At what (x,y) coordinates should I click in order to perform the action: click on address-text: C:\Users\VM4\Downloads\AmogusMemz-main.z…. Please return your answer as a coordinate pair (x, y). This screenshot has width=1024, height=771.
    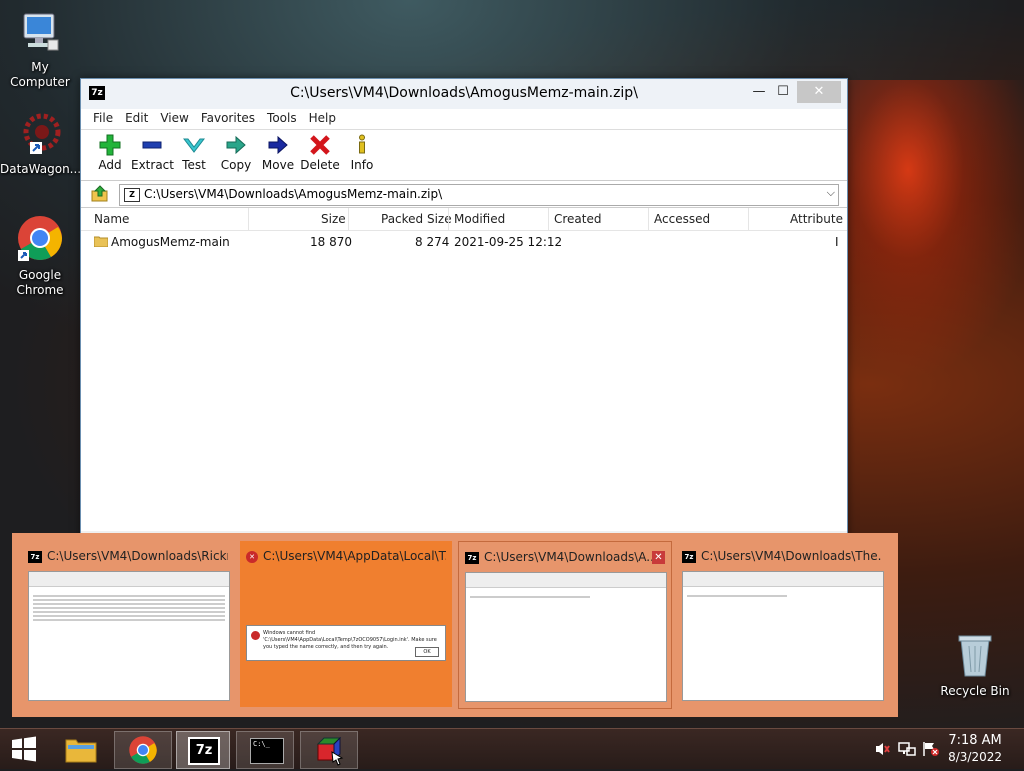
    Looking at the image, I should click on (293, 194).